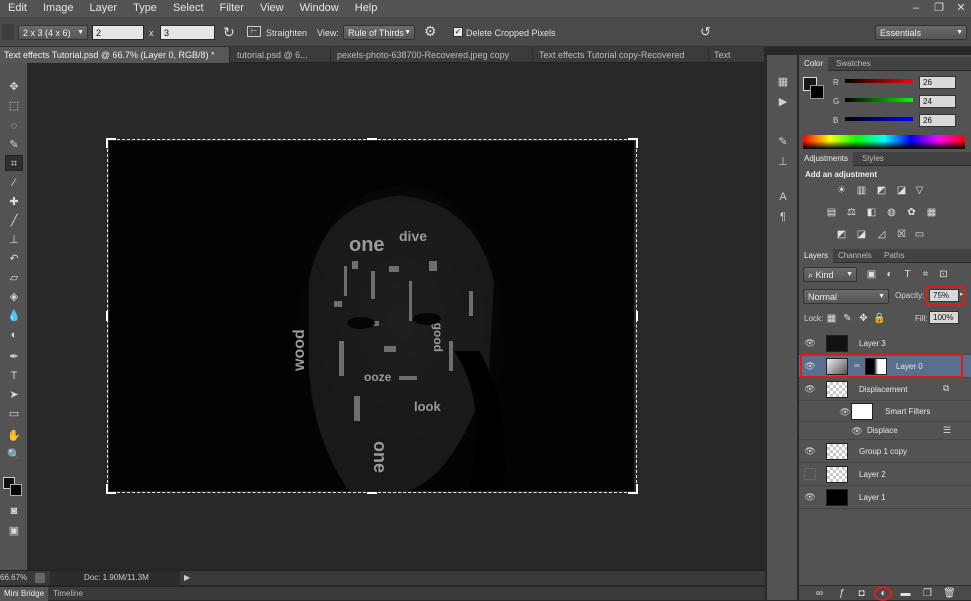 Image resolution: width=971 pixels, height=601 pixels. I want to click on visibility-toggle-off, so click(810, 474).